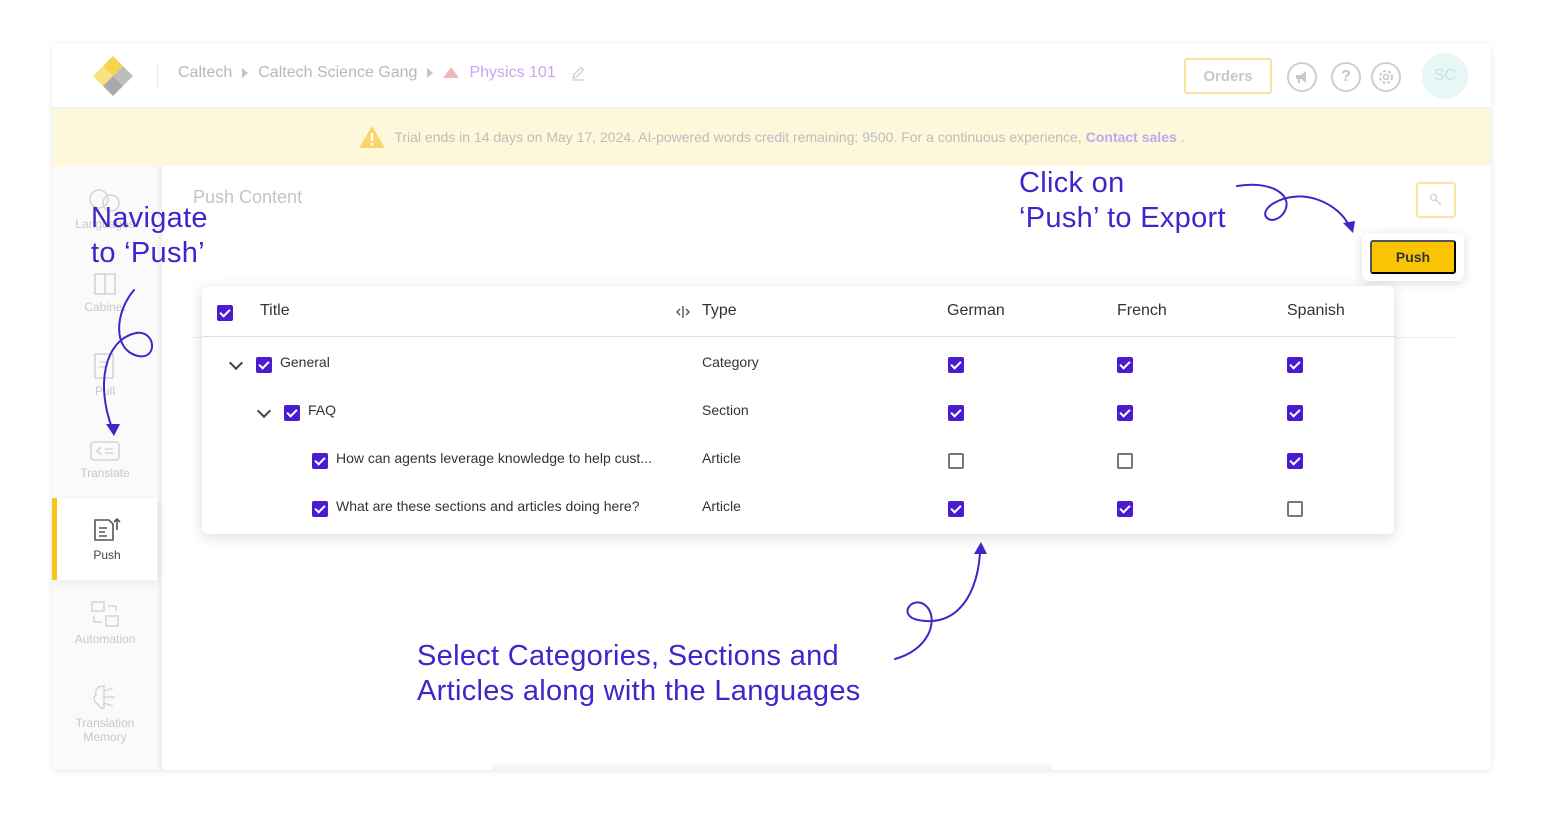  Describe the element at coordinates (157, 76) in the screenshot. I see `header-divider` at that location.